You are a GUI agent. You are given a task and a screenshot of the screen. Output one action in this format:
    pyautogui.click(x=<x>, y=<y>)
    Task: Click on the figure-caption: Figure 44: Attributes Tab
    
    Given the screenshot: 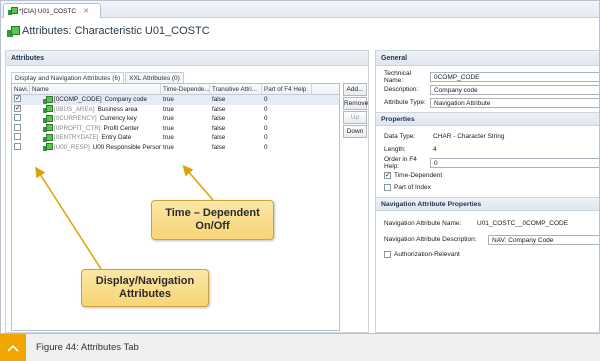 What is the action you would take?
    pyautogui.click(x=87, y=347)
    